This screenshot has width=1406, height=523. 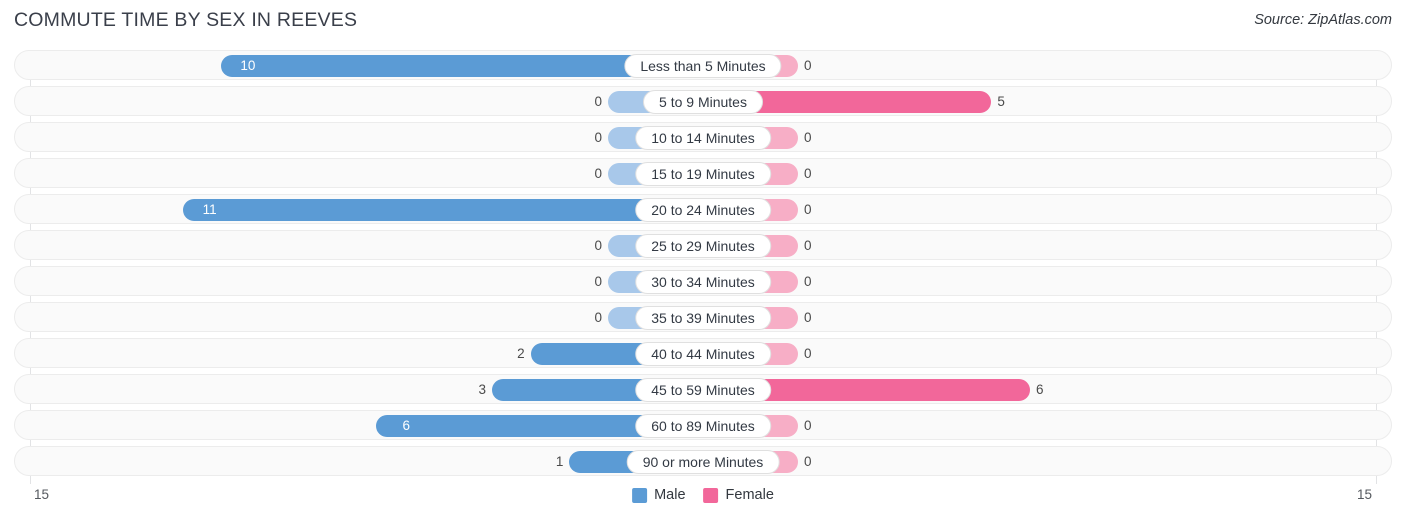 I want to click on legend-item: Female, so click(x=738, y=495).